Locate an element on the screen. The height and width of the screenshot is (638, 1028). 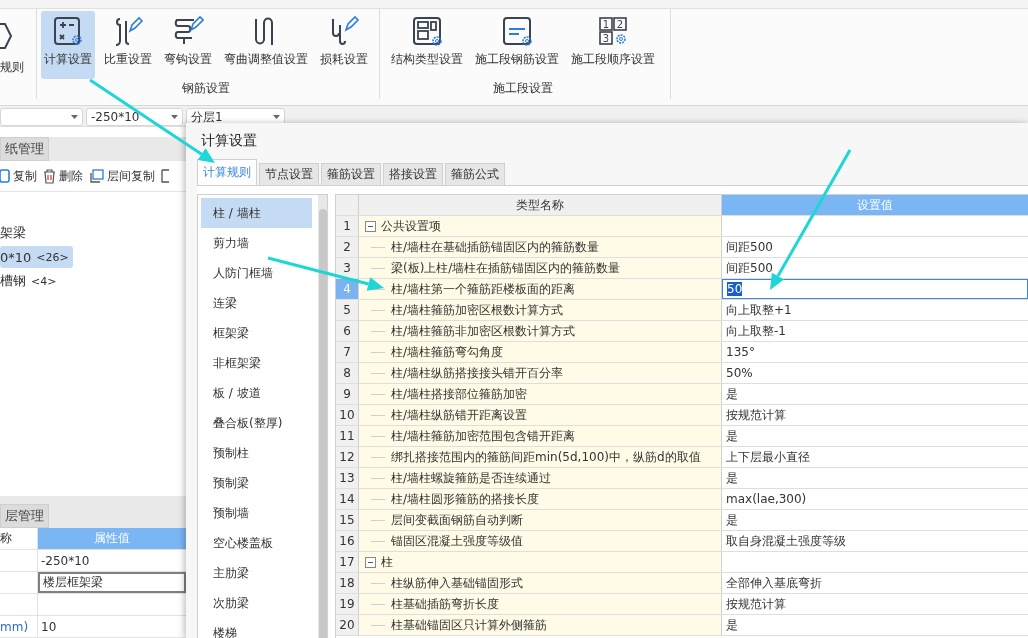
row-number: 9 is located at coordinates (347, 394).